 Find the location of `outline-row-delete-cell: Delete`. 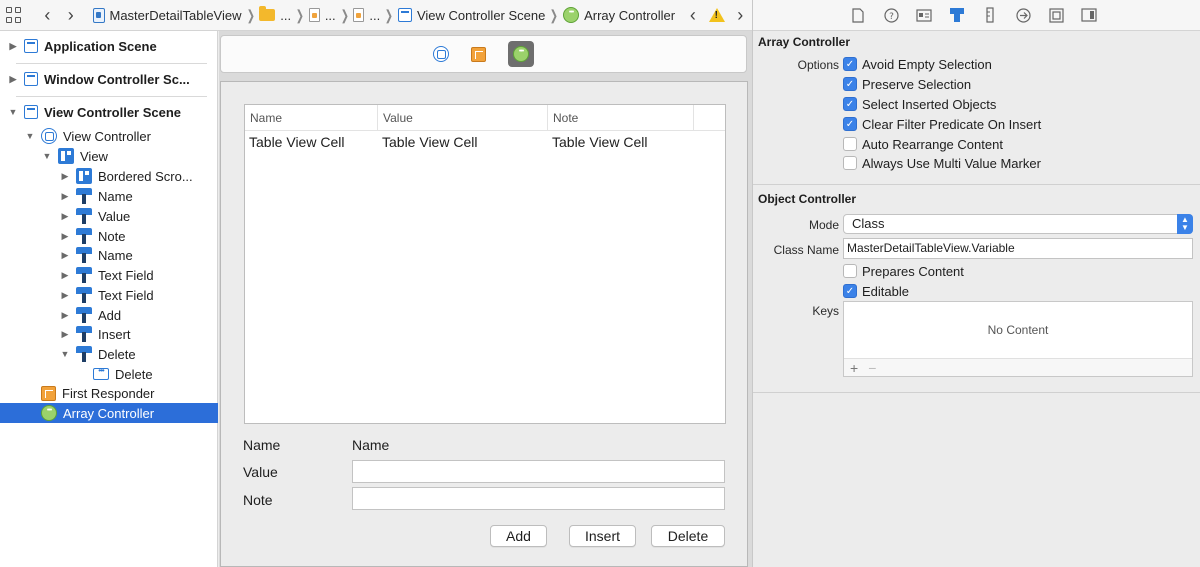

outline-row-delete-cell: Delete is located at coordinates (109, 374).